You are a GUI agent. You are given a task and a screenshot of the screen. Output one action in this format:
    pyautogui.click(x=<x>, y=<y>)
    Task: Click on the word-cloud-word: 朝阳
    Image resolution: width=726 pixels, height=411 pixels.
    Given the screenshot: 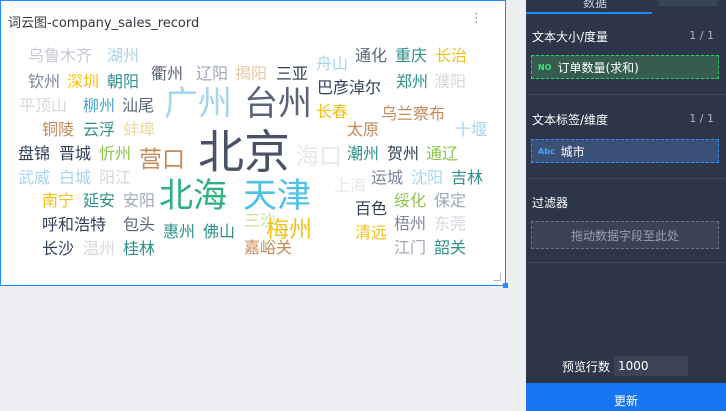 What is the action you would take?
    pyautogui.click(x=123, y=81)
    